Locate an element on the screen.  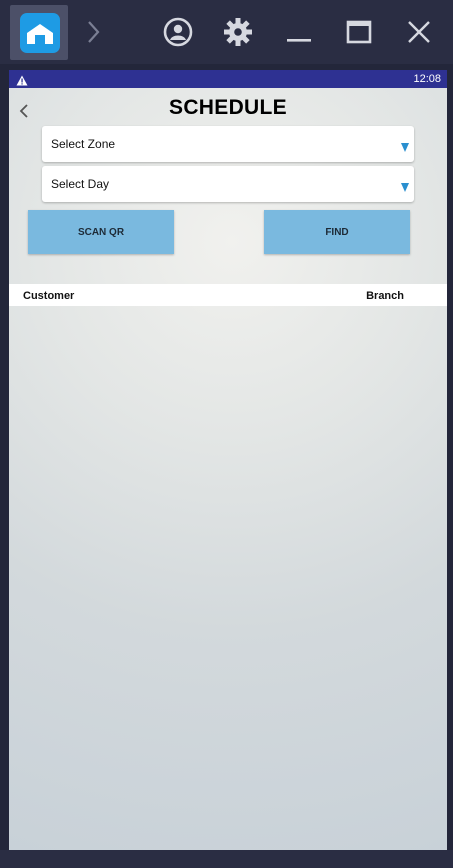
maximize-icon is located at coordinates (360, 32).